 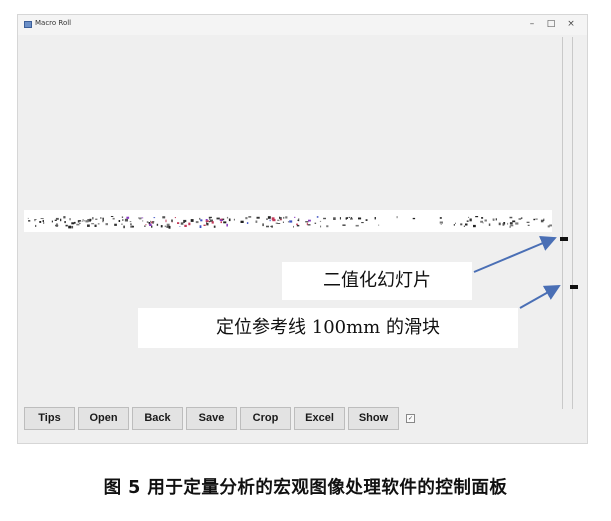 I want to click on callout-arrows, so click(x=517, y=272).